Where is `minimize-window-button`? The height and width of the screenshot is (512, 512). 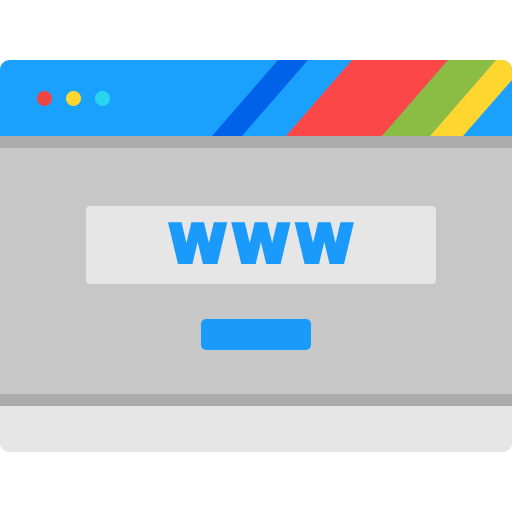
minimize-window-button is located at coordinates (73, 98).